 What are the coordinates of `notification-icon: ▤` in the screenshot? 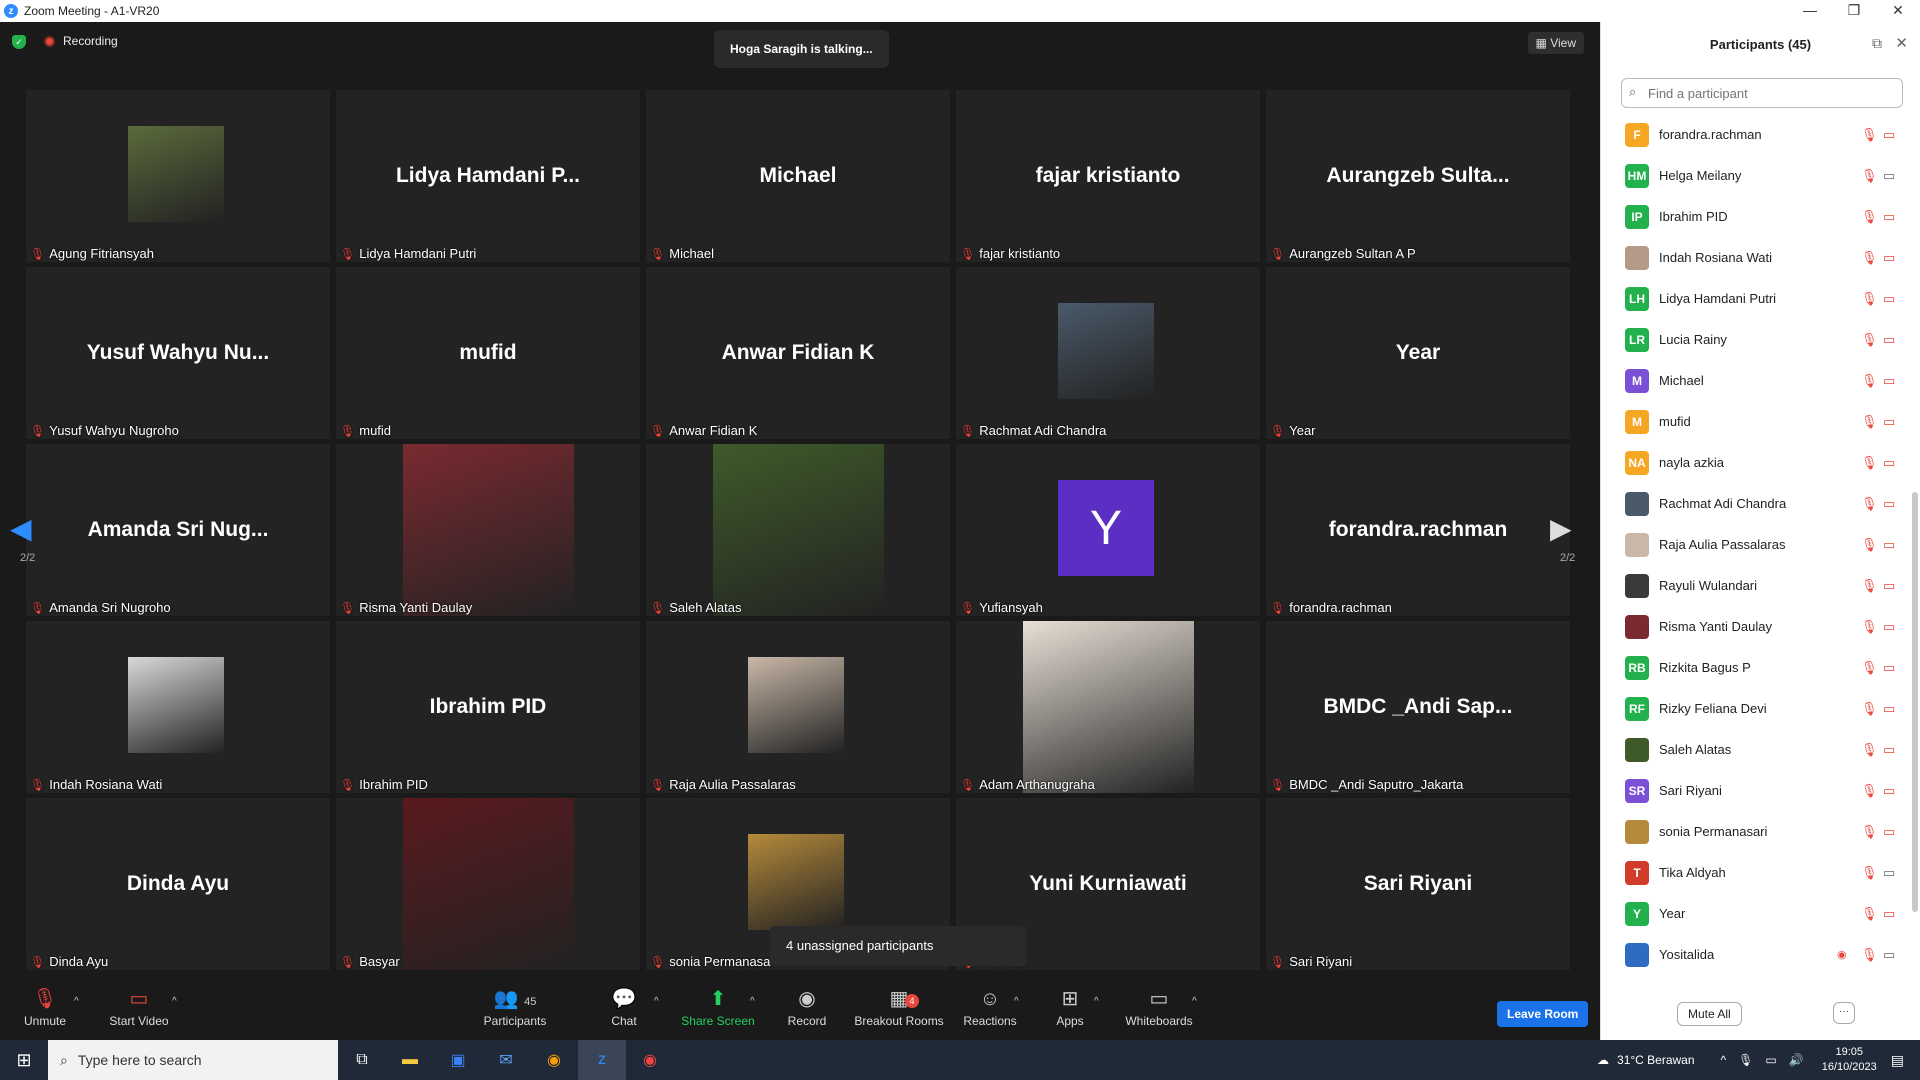 It's located at (1897, 1060).